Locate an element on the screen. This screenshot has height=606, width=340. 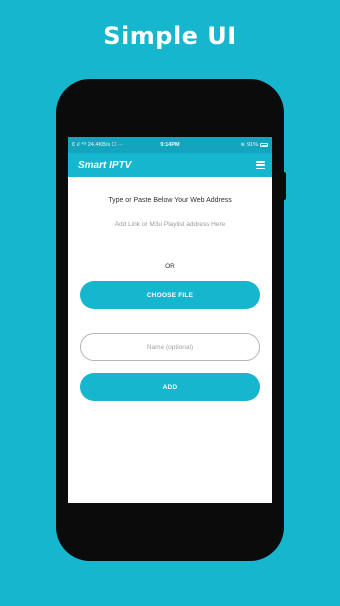
status-time: 9:14PM is located at coordinates (170, 145).